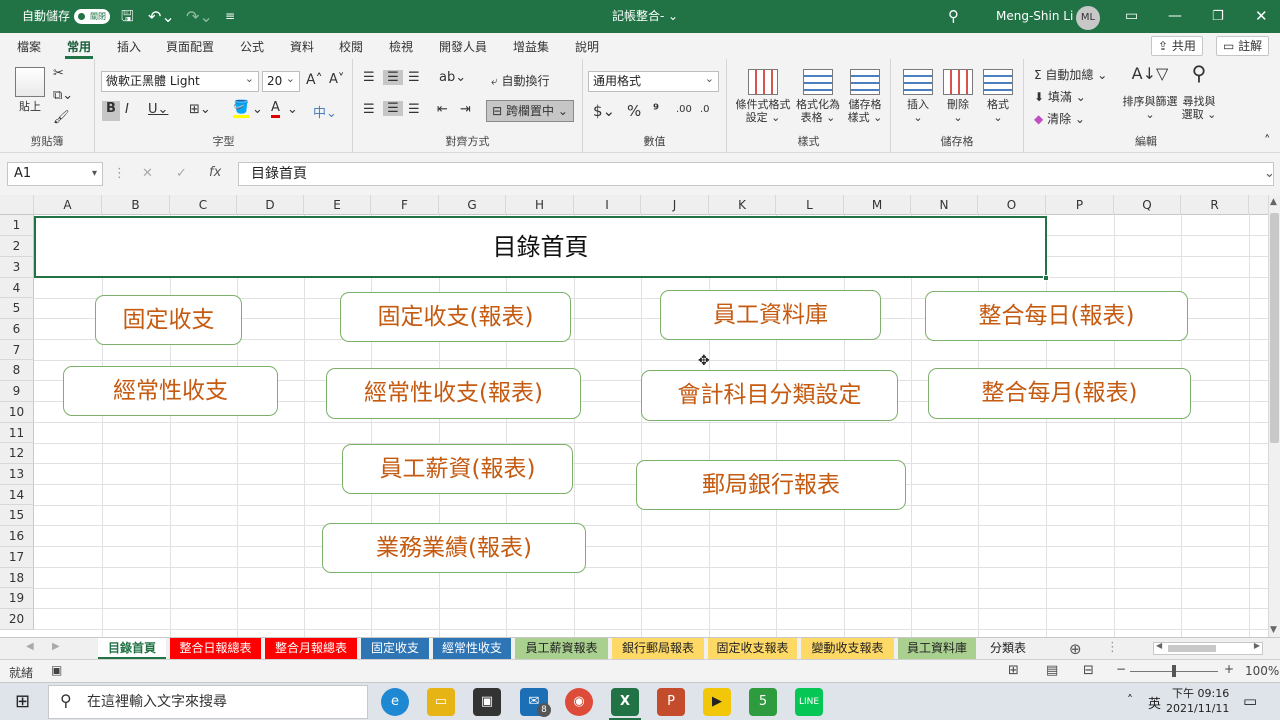 This screenshot has width=1280, height=720. I want to click on font-color-dropdown-icon: ⌄, so click(292, 109).